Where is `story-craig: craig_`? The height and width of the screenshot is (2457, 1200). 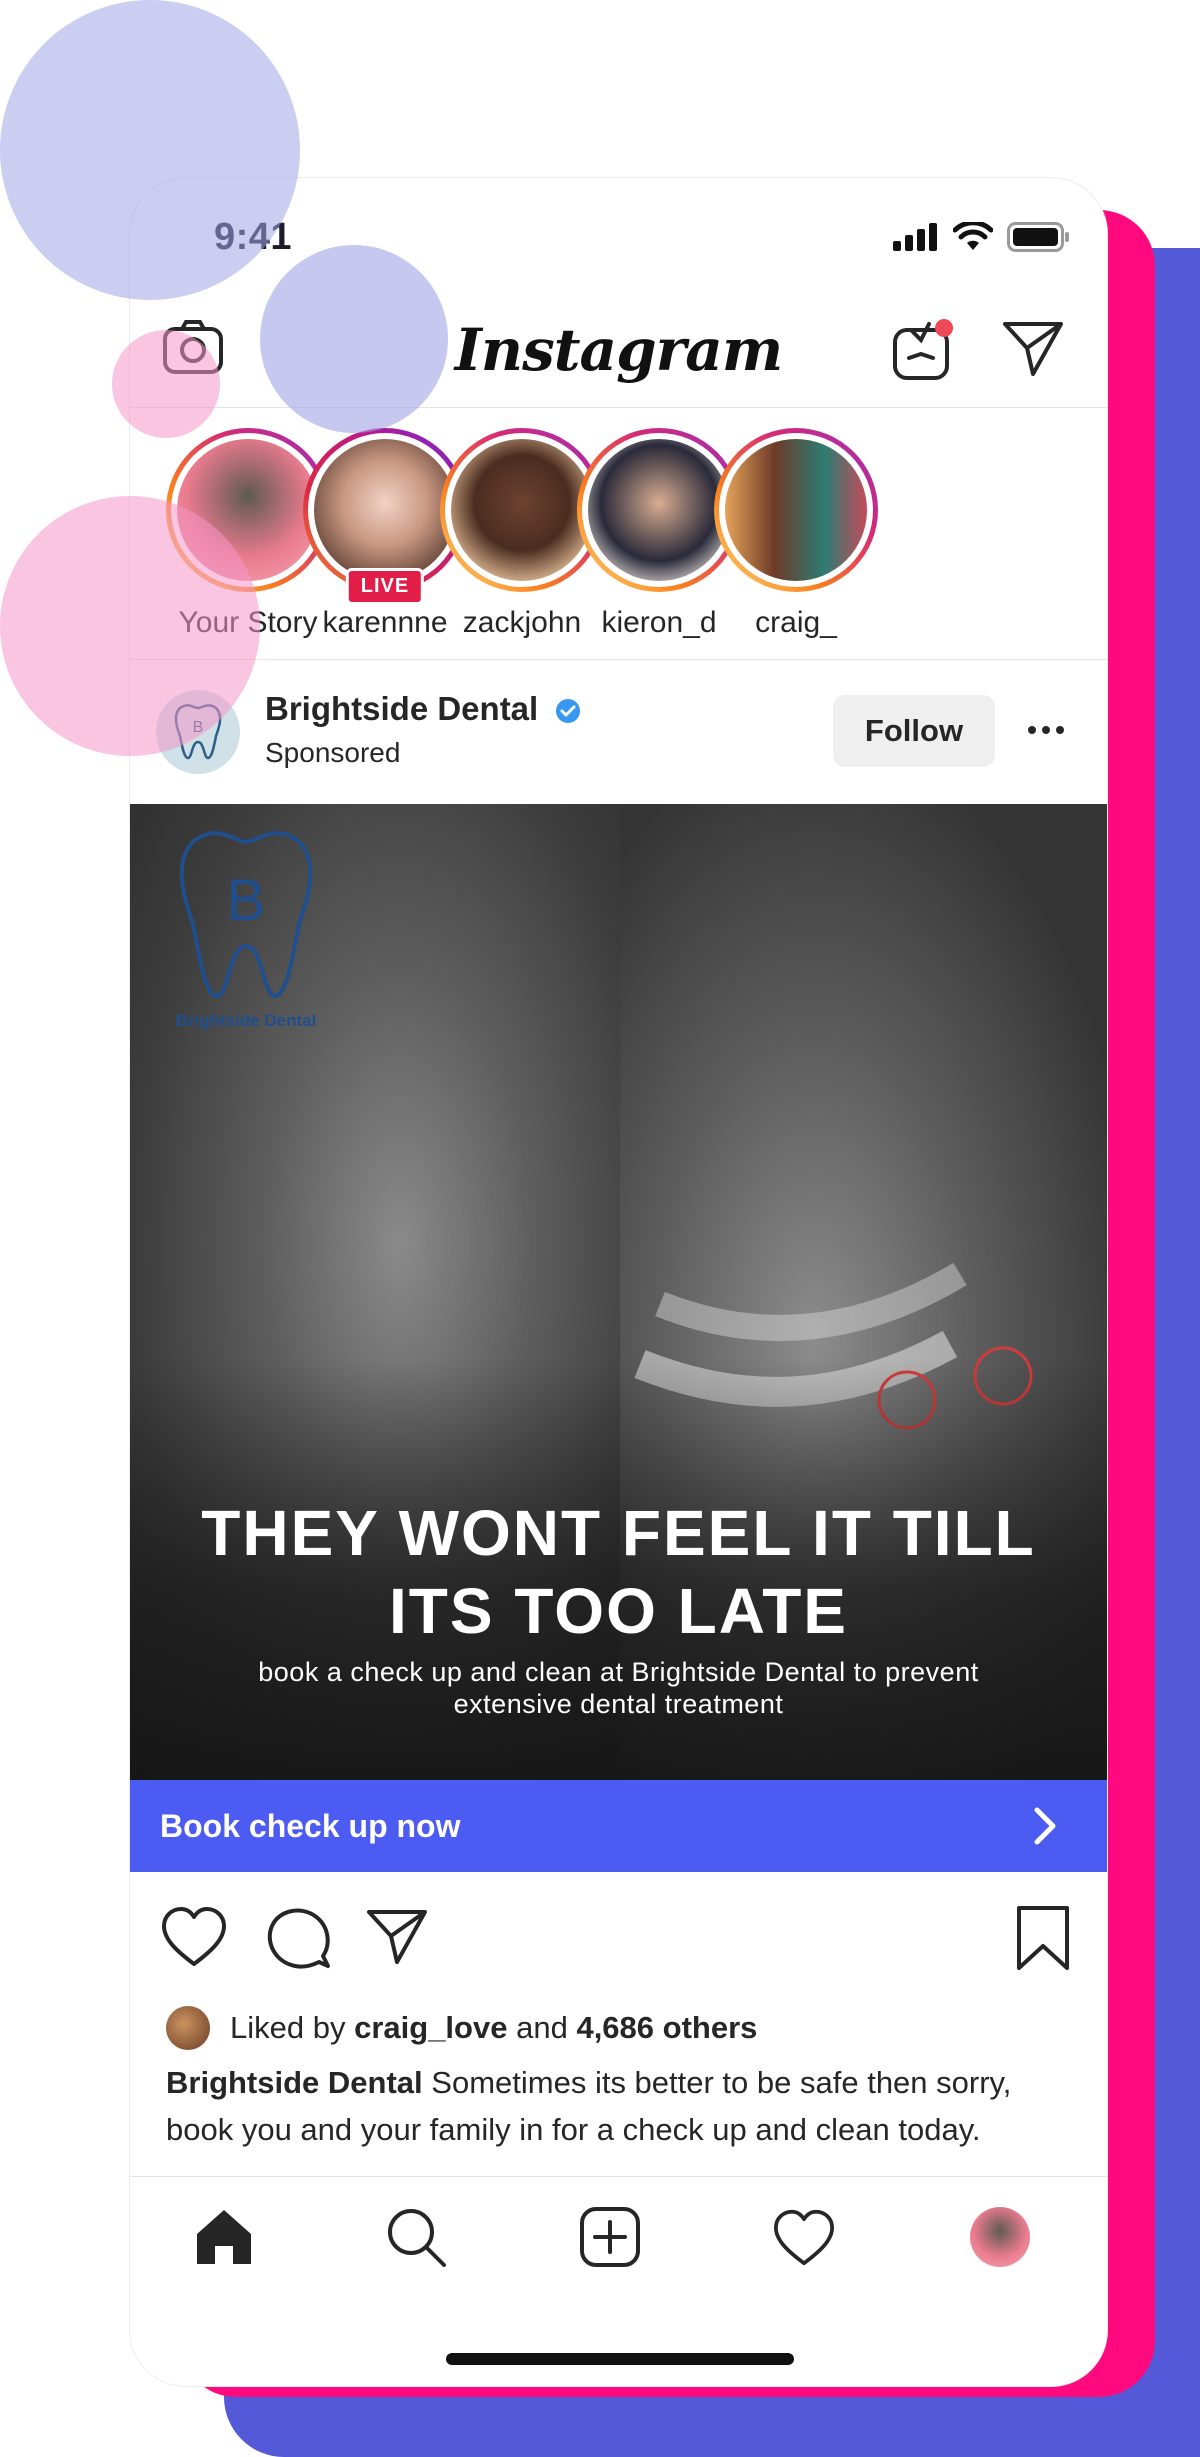
story-craig: craig_ is located at coordinates (796, 534).